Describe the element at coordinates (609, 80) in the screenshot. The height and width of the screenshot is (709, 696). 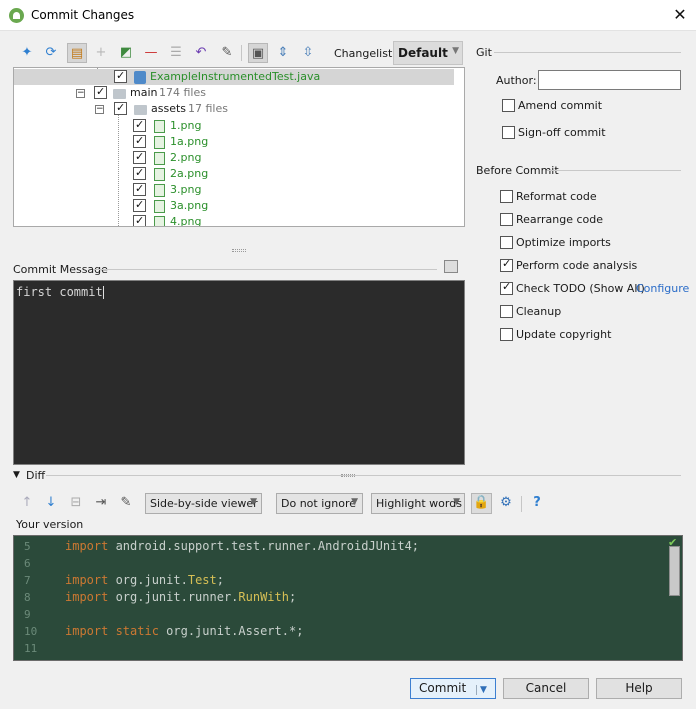
I see `author-input` at that location.